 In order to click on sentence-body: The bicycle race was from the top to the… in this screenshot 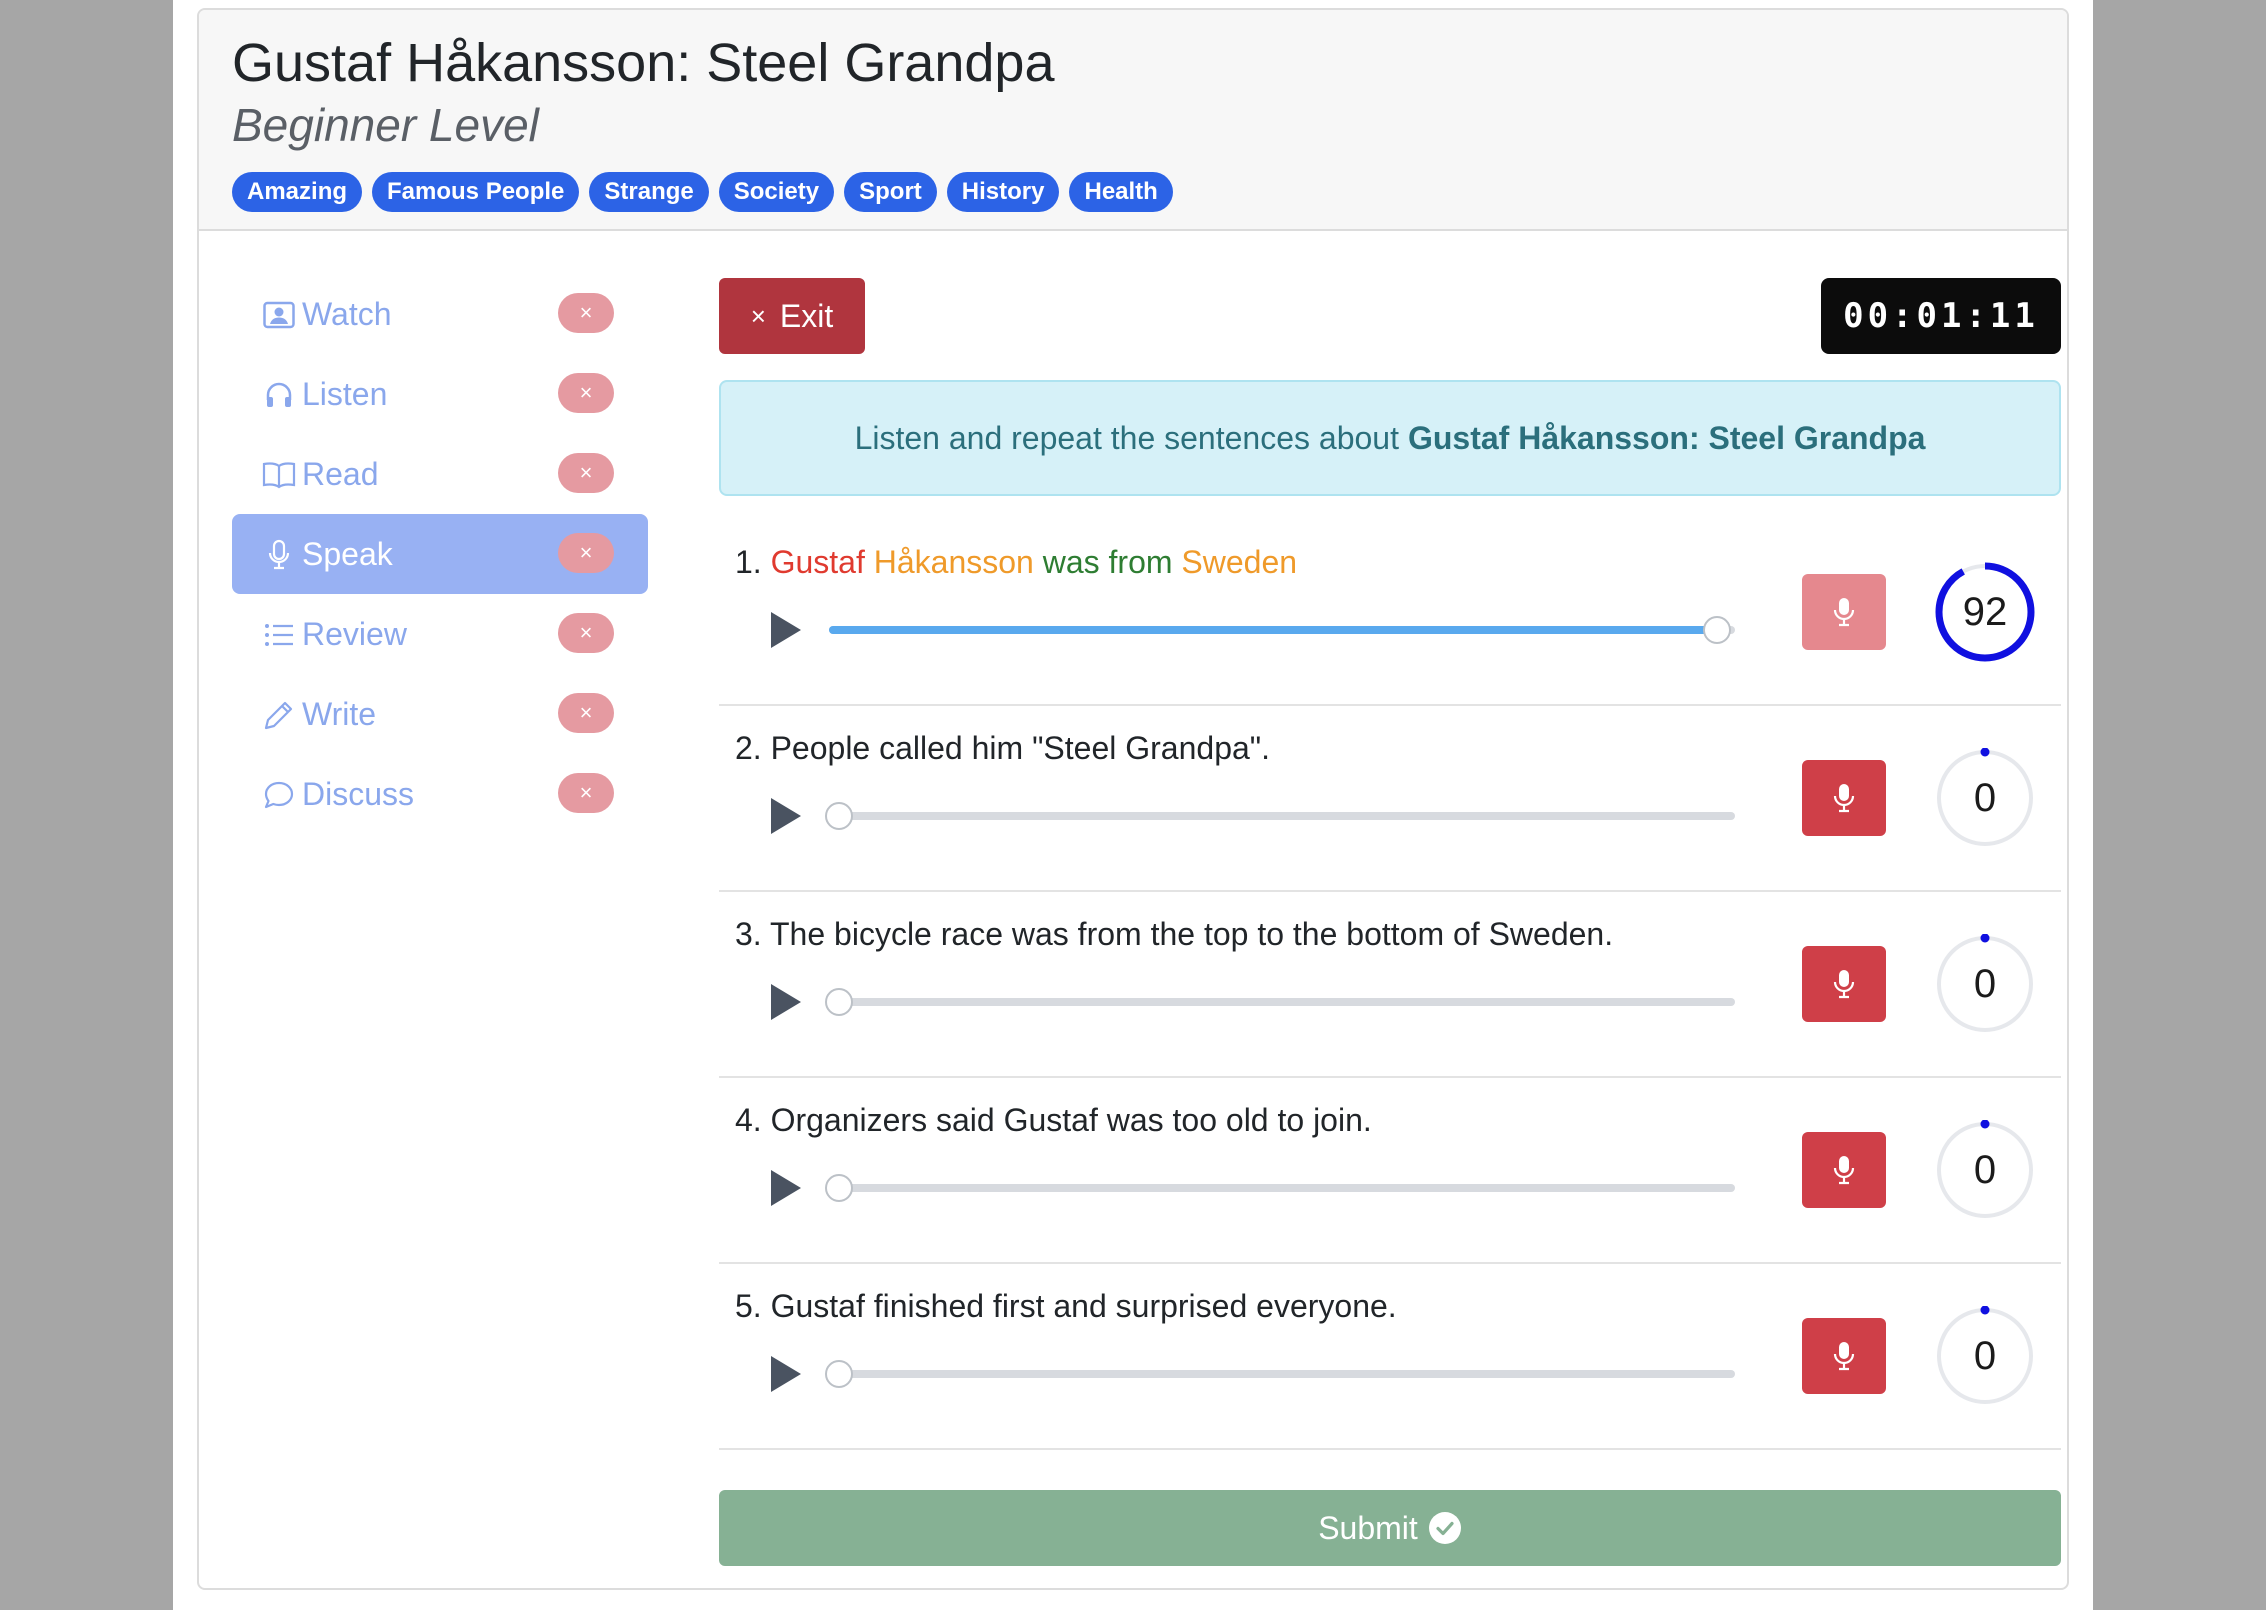, I will do `click(1192, 934)`.